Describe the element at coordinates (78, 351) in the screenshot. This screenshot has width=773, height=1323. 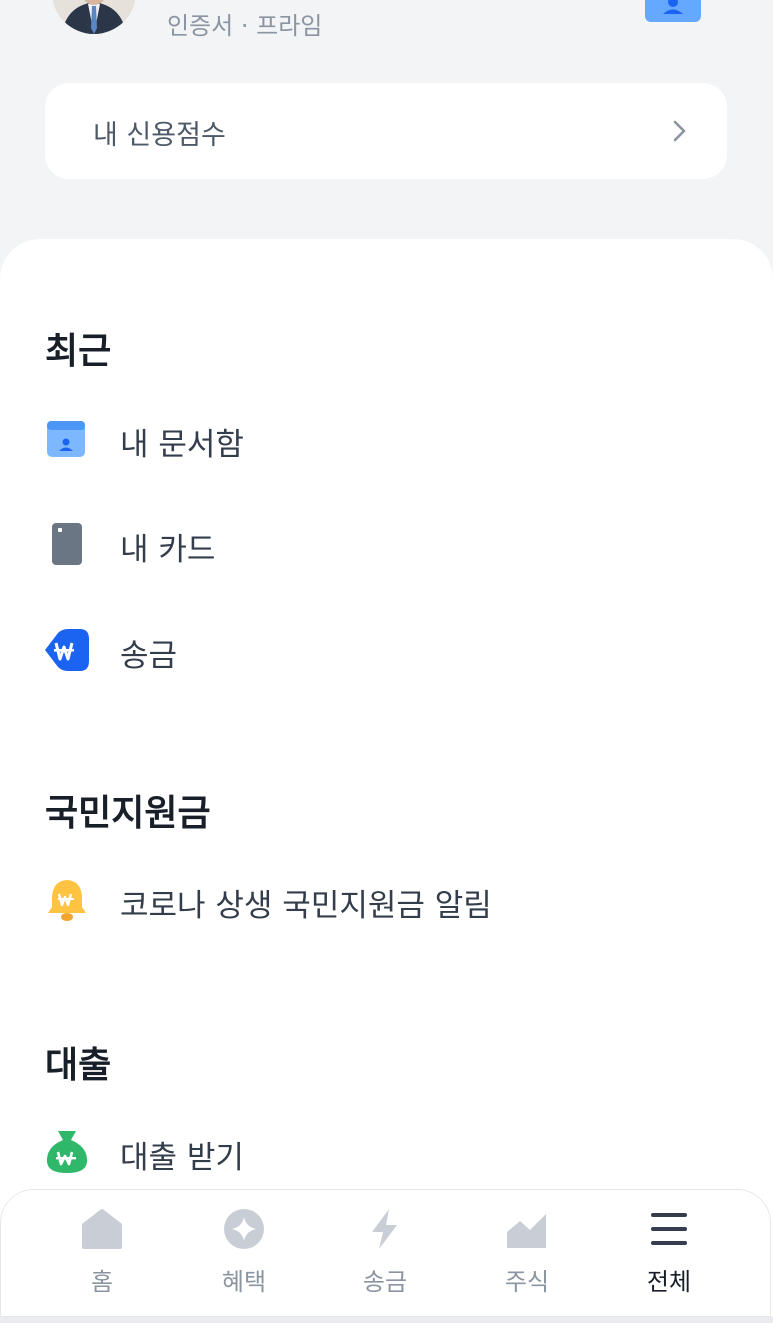
I see `section-title-recent: 최근` at that location.